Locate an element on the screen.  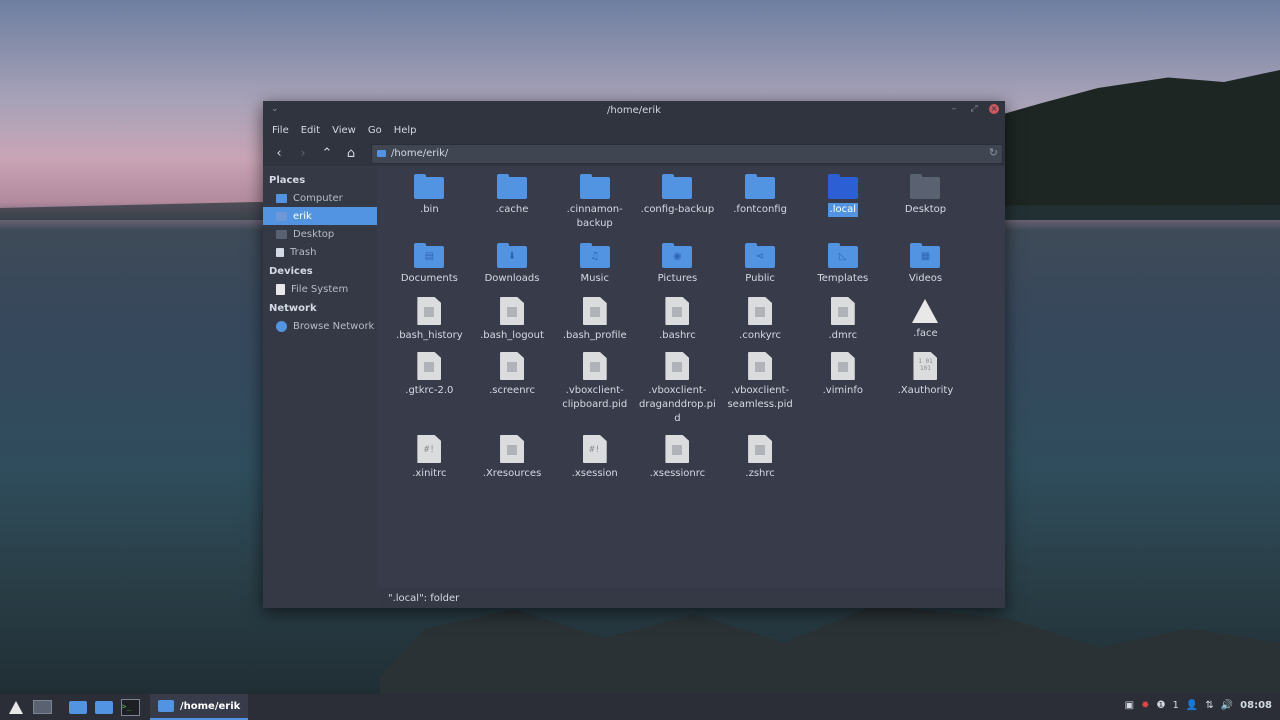
file-item: .viminfo is located at coordinates (842, 393).